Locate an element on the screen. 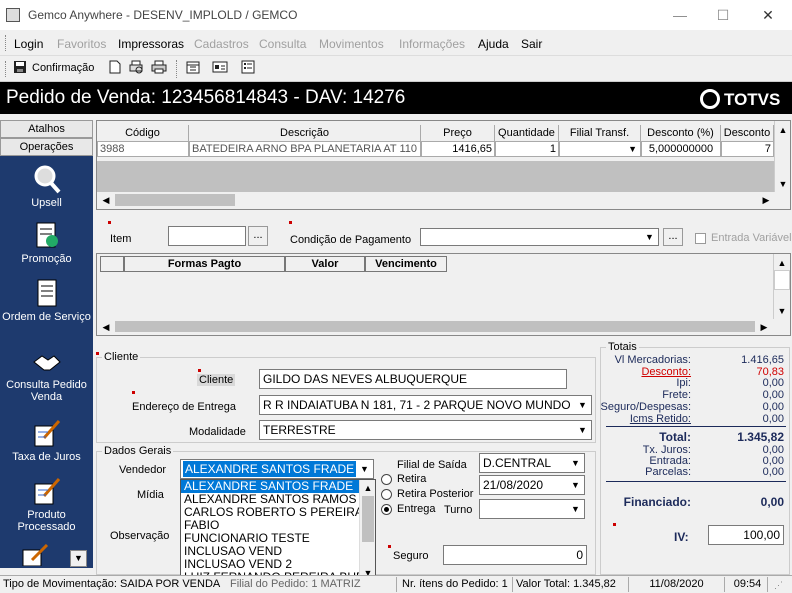  col-formas-pagto: Formas Pagto is located at coordinates (204, 264).